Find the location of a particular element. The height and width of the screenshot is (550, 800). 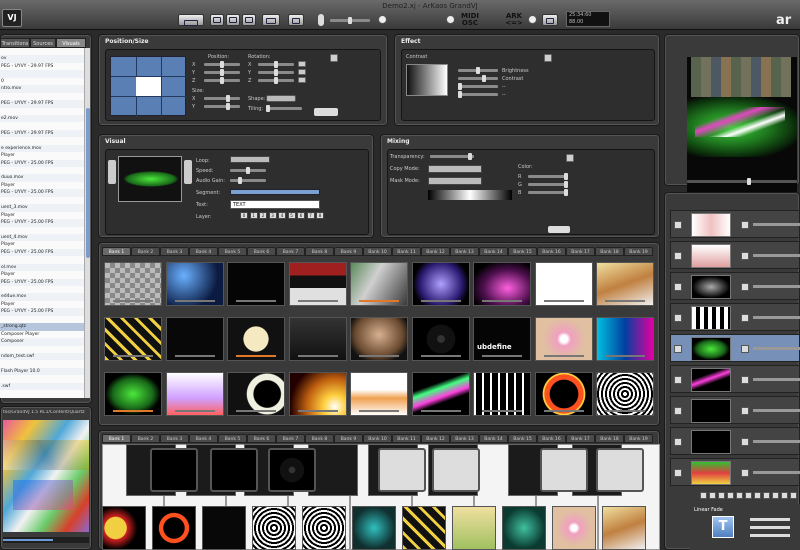

bank-tab: Bank 17 is located at coordinates (580, 251).